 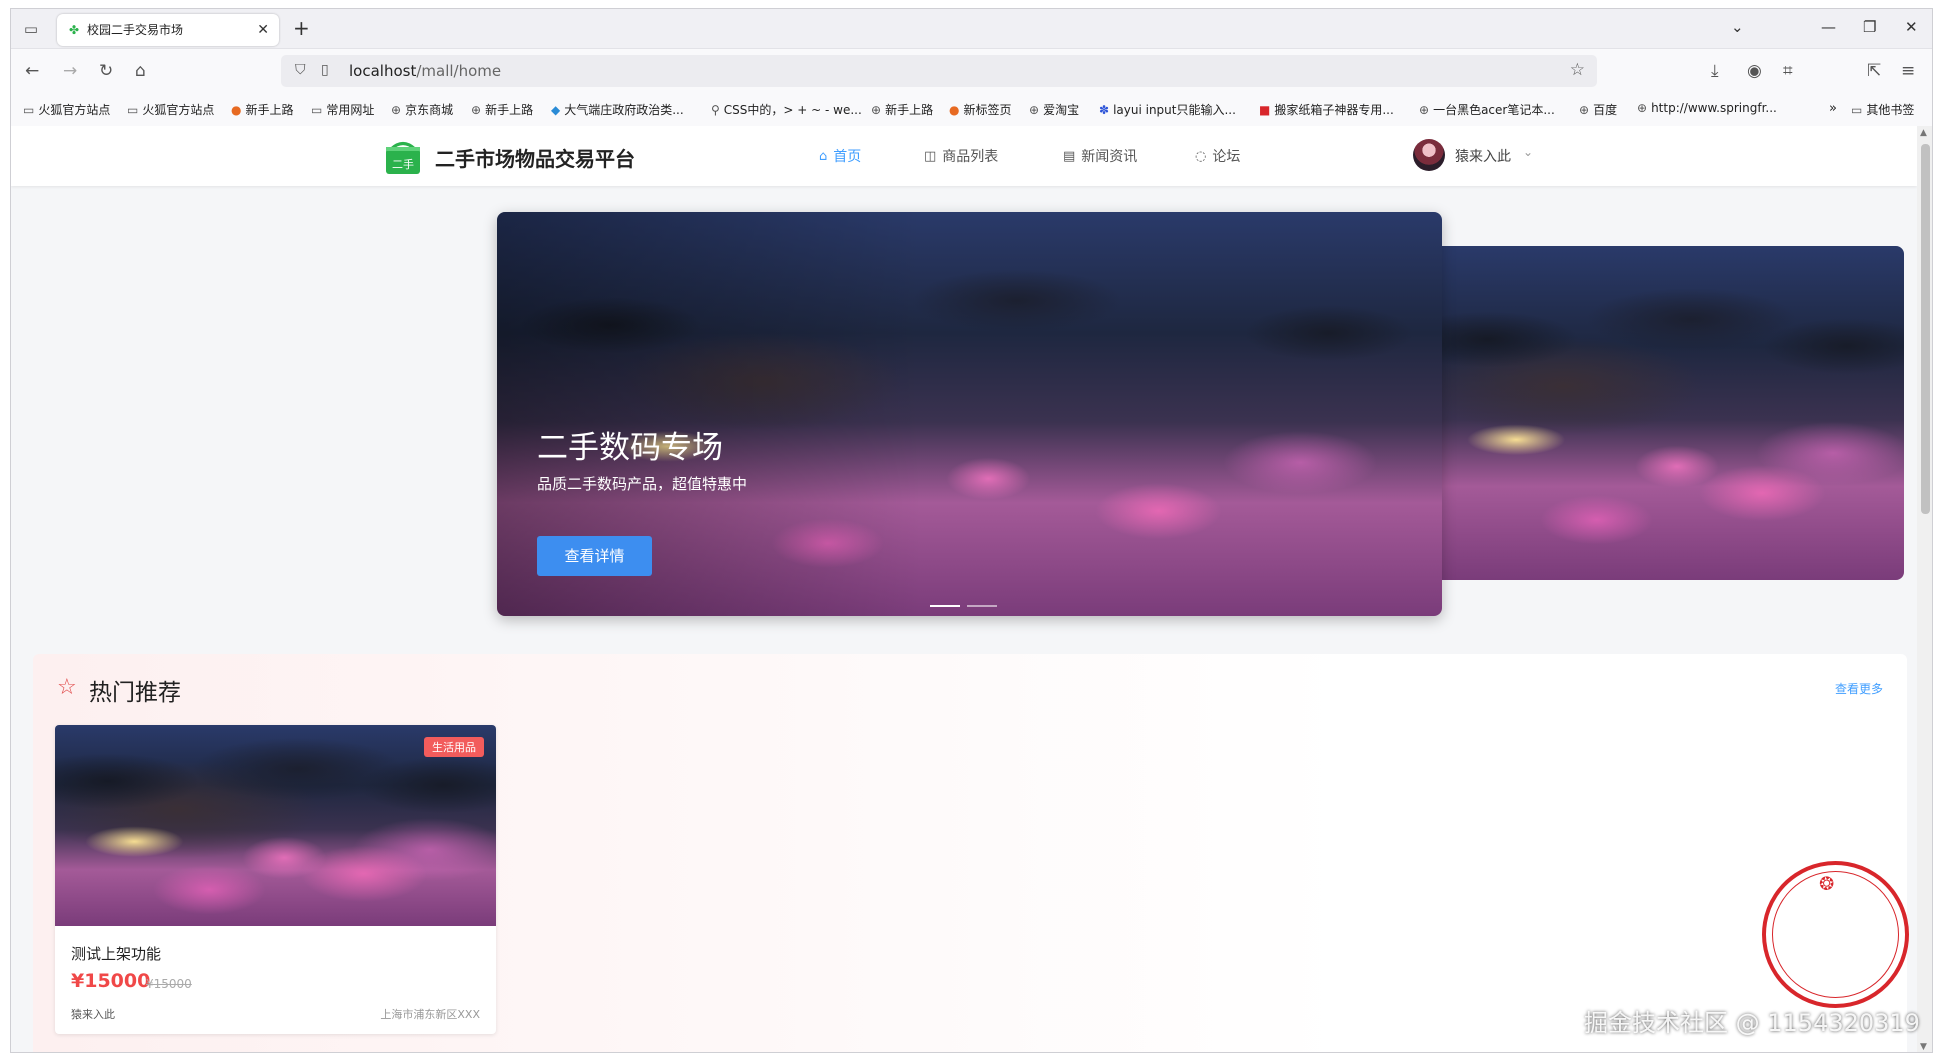 I want to click on url-text: localhost/mall/home, so click(x=425, y=71).